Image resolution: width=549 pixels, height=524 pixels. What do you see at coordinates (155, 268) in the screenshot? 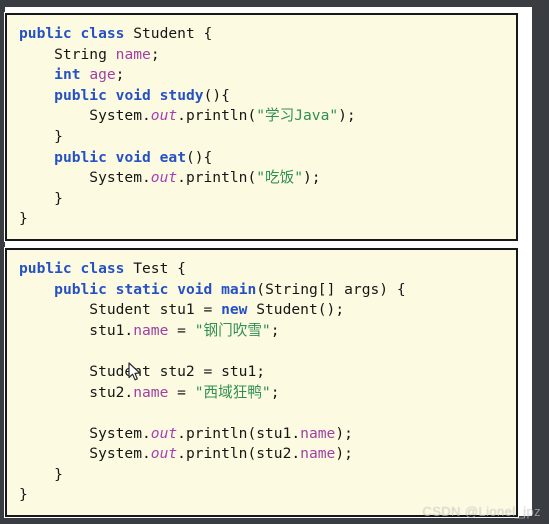
I see `code-token-plain: Test {` at bounding box center [155, 268].